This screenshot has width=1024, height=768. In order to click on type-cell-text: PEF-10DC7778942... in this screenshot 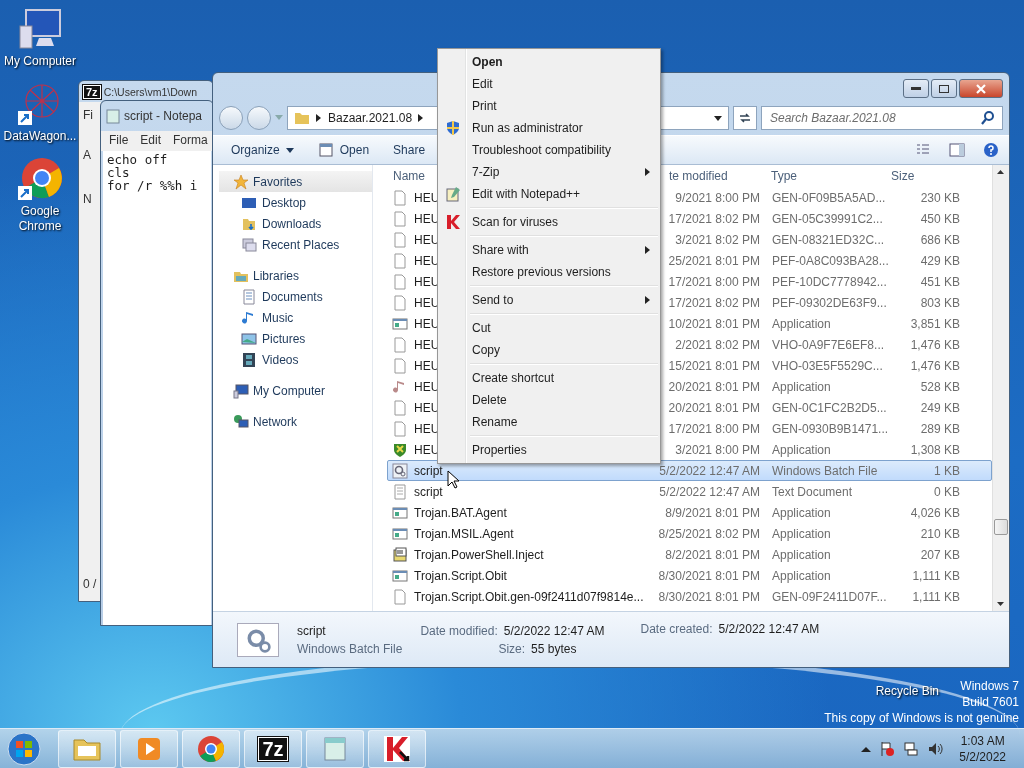, I will do `click(829, 281)`.